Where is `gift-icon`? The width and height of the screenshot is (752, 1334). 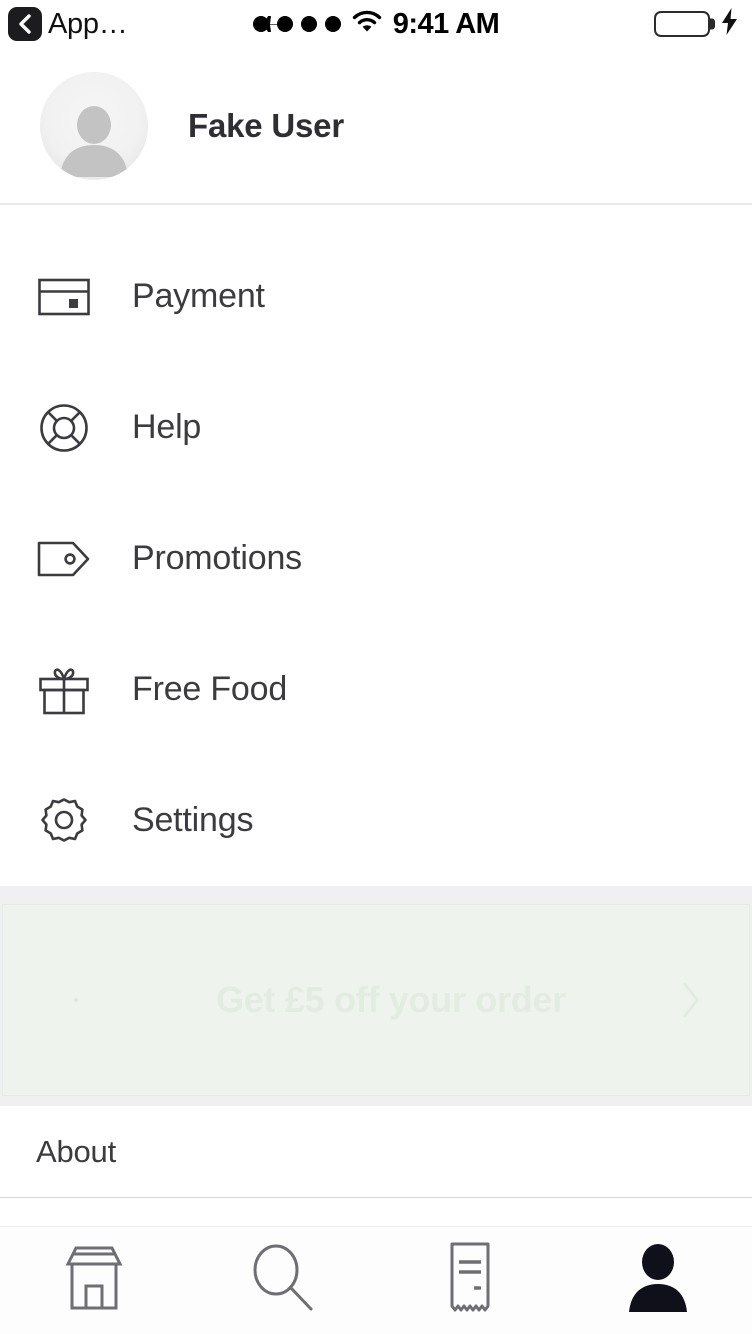 gift-icon is located at coordinates (64, 690).